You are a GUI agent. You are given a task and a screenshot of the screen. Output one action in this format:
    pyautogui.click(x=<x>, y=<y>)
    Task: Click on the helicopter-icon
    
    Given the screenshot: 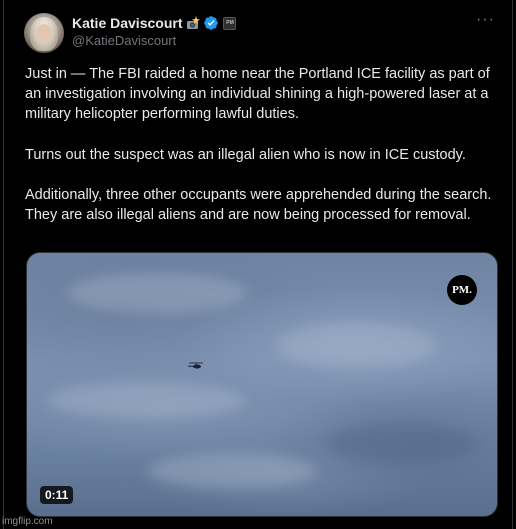 What is the action you would take?
    pyautogui.click(x=196, y=363)
    